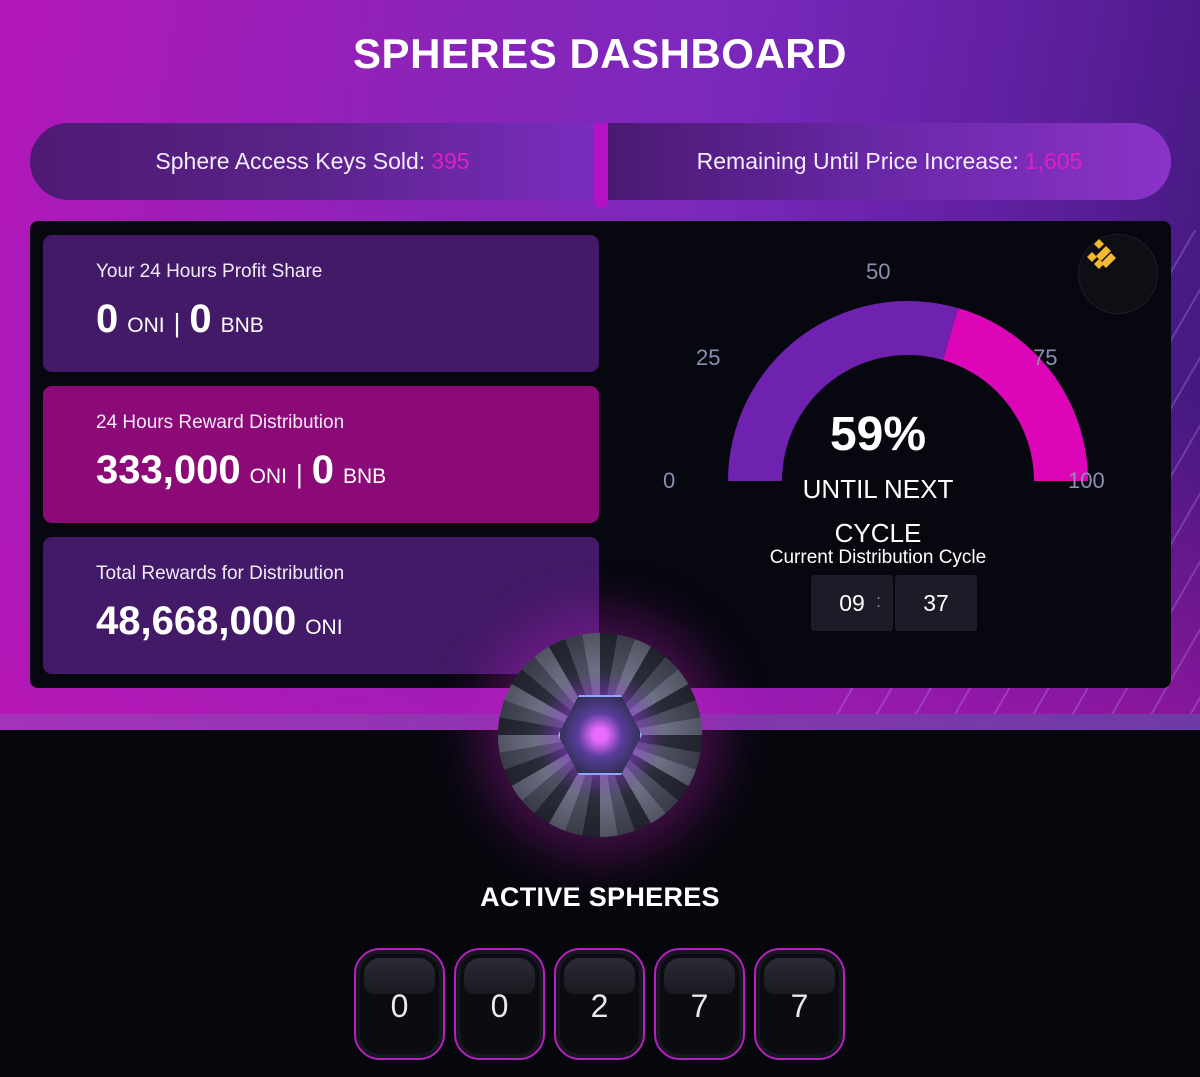 The image size is (1200, 1077). What do you see at coordinates (242, 325) in the screenshot?
I see `profit-share-bnb-unit: BNB` at bounding box center [242, 325].